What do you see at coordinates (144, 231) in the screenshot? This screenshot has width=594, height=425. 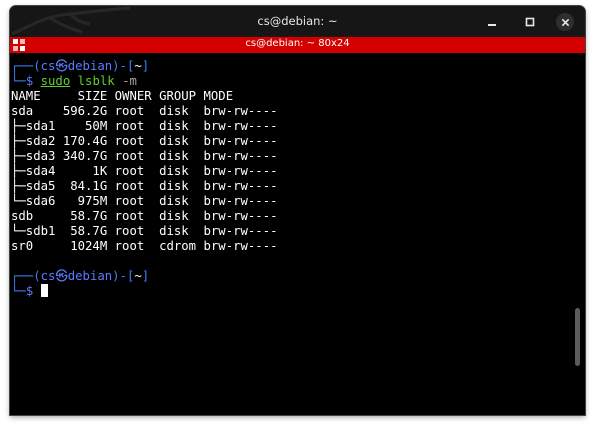 I see `output-line: └─sdb1 58.7G root disk brw-rw----` at bounding box center [144, 231].